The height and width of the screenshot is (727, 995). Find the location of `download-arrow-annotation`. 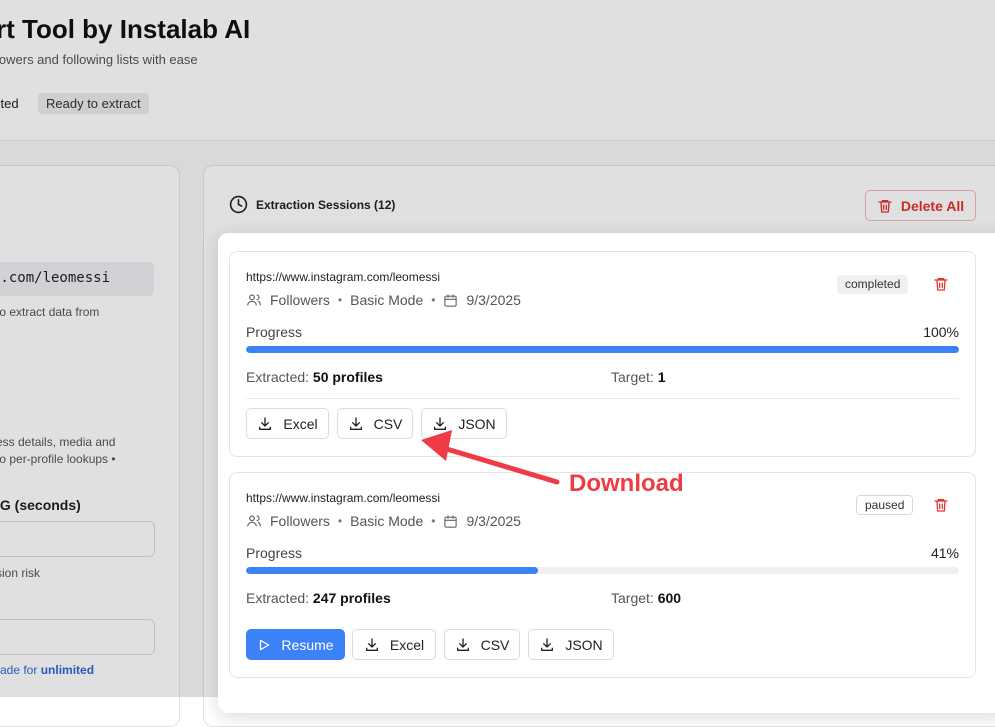

download-arrow-annotation is located at coordinates (490, 457).